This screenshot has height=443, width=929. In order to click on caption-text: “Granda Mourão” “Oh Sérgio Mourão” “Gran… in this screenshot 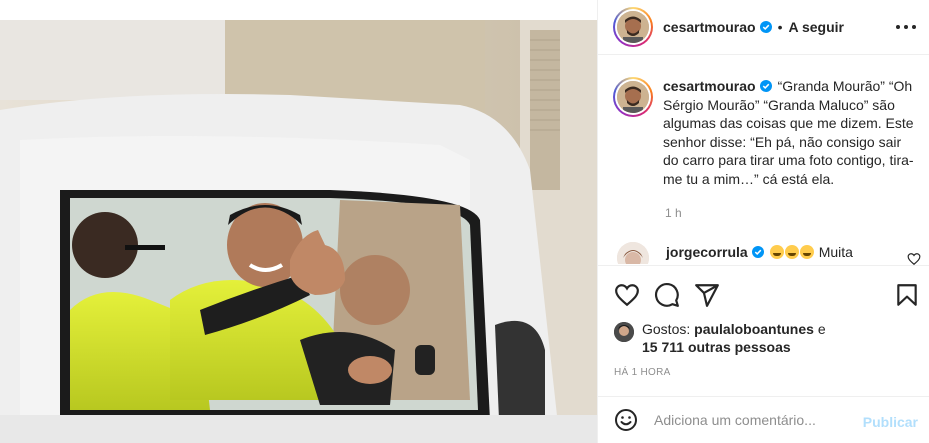, I will do `click(788, 132)`.